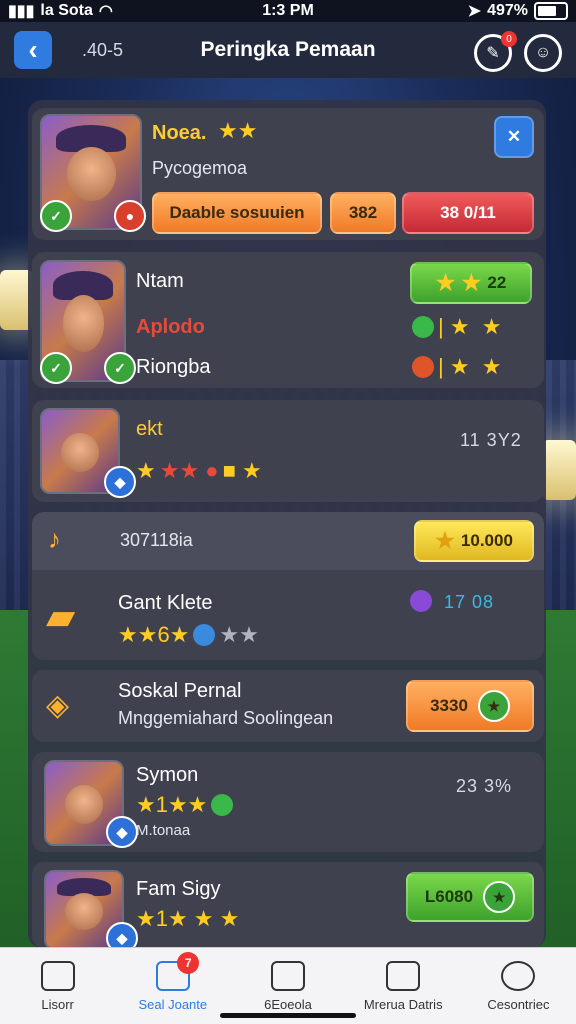 The width and height of the screenshot is (576, 1024). What do you see at coordinates (514, 137) in the screenshot?
I see `close-button: ✕` at bounding box center [514, 137].